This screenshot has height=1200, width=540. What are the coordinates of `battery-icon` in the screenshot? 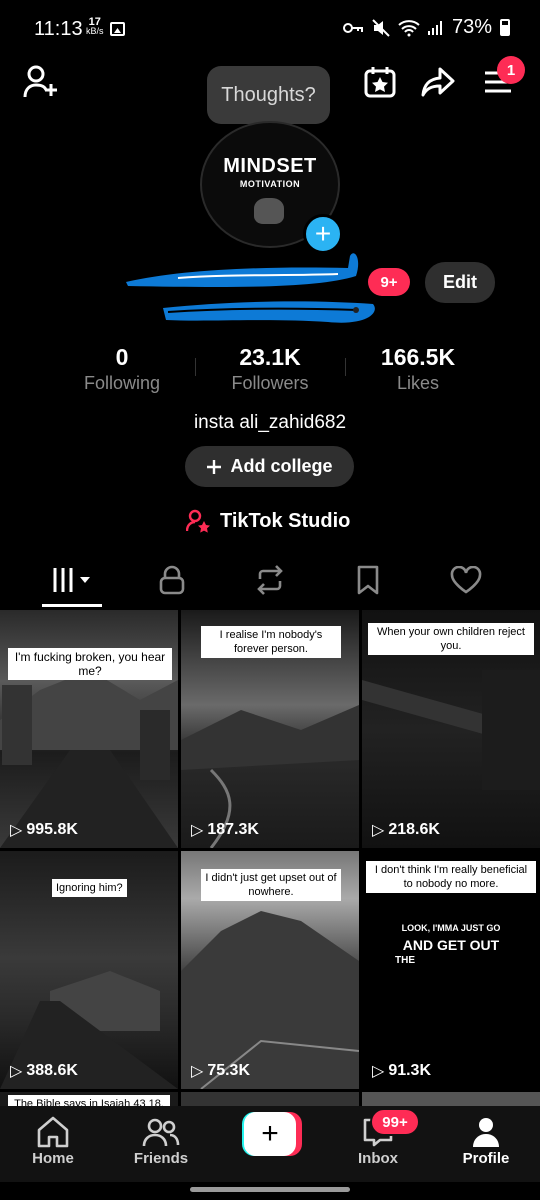 It's located at (505, 27).